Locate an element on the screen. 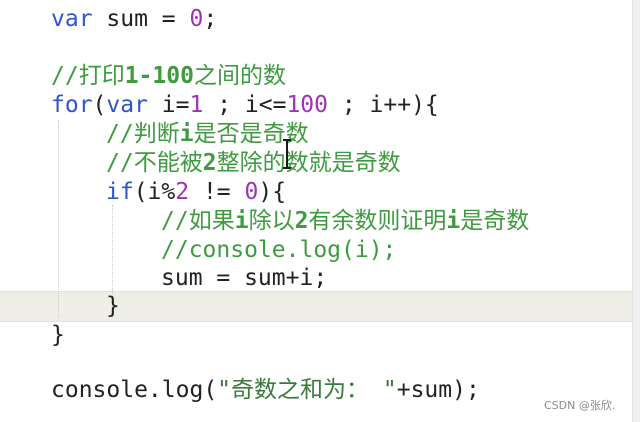  comment-text: 除以 is located at coordinates (271, 221).